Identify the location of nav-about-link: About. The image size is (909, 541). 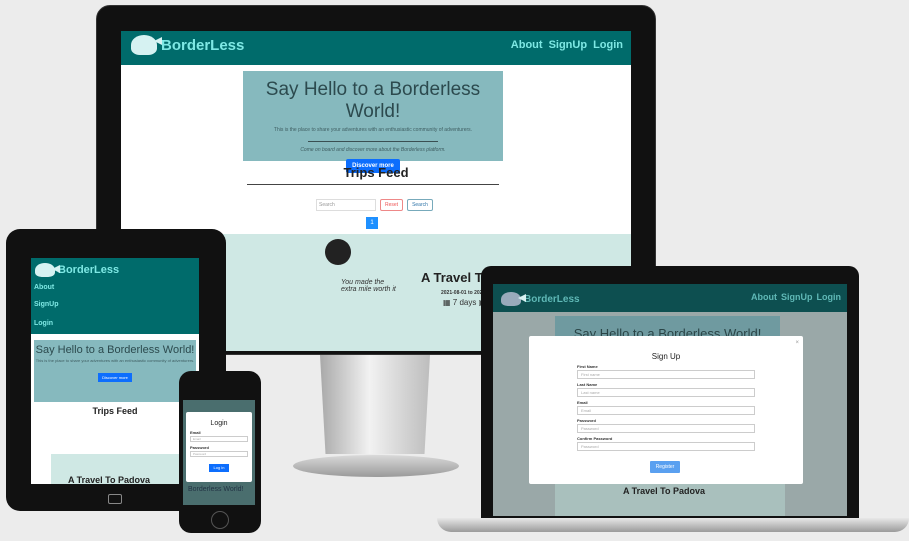
(527, 45).